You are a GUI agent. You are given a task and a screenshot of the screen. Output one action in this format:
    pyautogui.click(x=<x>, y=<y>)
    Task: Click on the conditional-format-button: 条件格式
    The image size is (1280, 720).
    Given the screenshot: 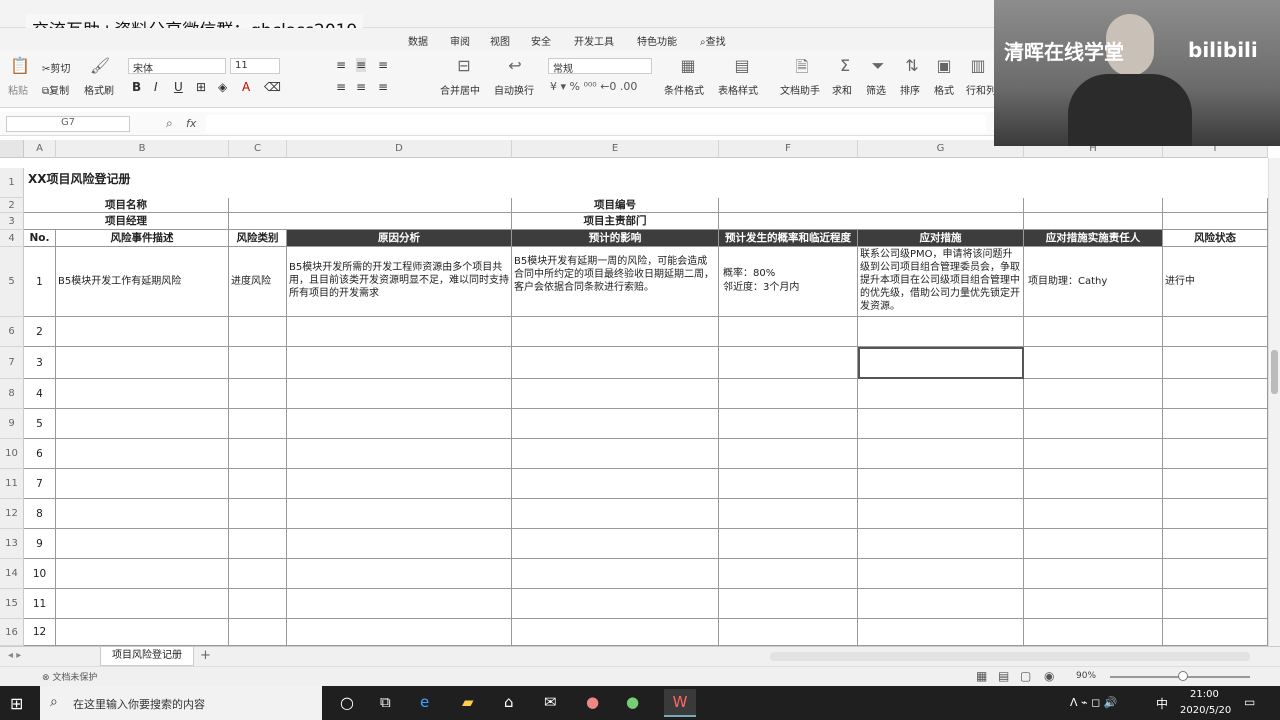 What is the action you would take?
    pyautogui.click(x=684, y=89)
    